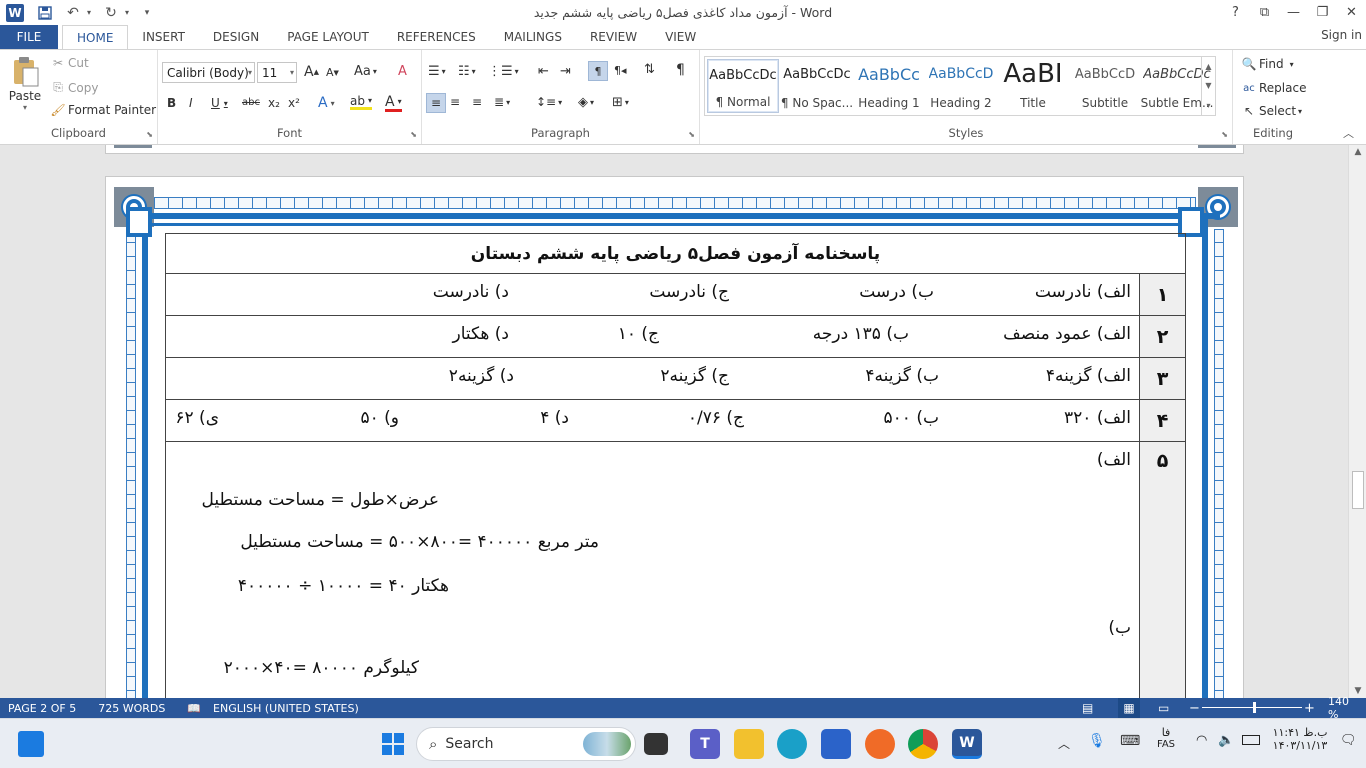 The image size is (1366, 768). I want to click on redo-dropdown-icon: ▾, so click(127, 13).